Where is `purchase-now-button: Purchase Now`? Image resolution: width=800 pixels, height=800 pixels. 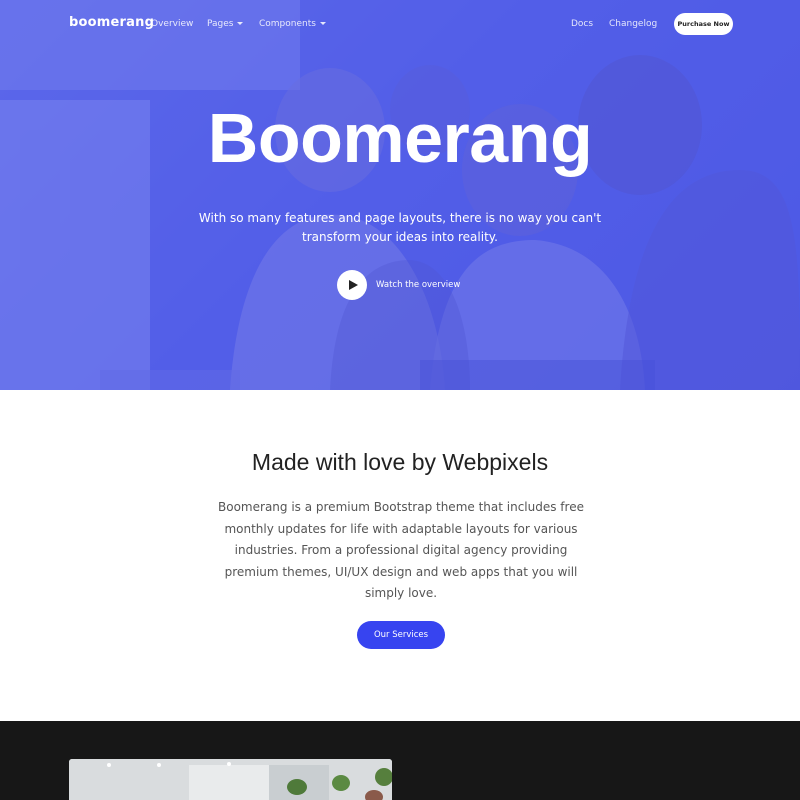 purchase-now-button: Purchase Now is located at coordinates (703, 24).